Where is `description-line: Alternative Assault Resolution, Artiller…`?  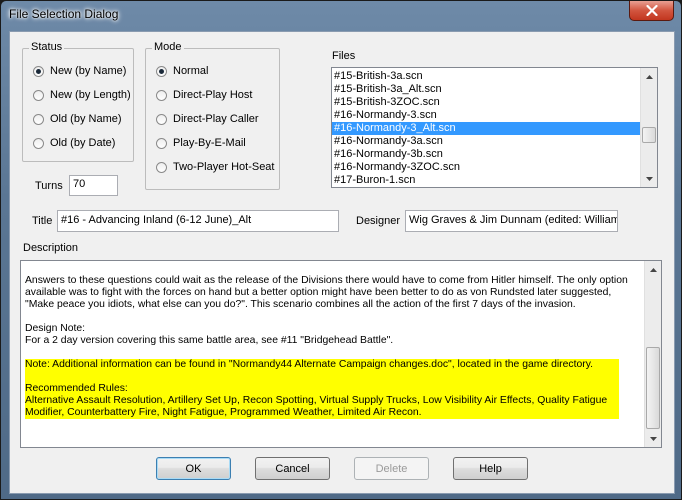
description-line: Alternative Assault Resolution, Artiller… is located at coordinates (316, 400).